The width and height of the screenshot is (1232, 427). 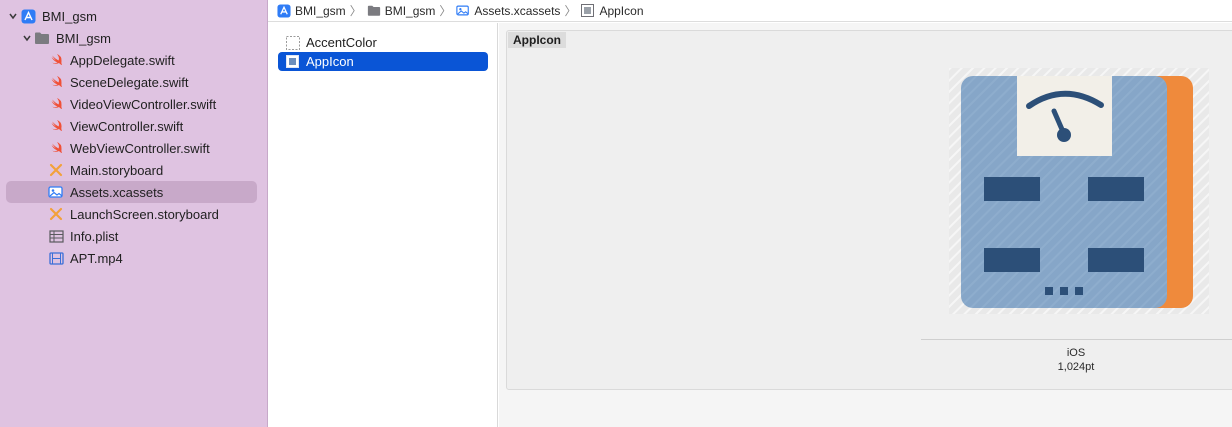 I want to click on plist-icon, so click(x=56, y=236).